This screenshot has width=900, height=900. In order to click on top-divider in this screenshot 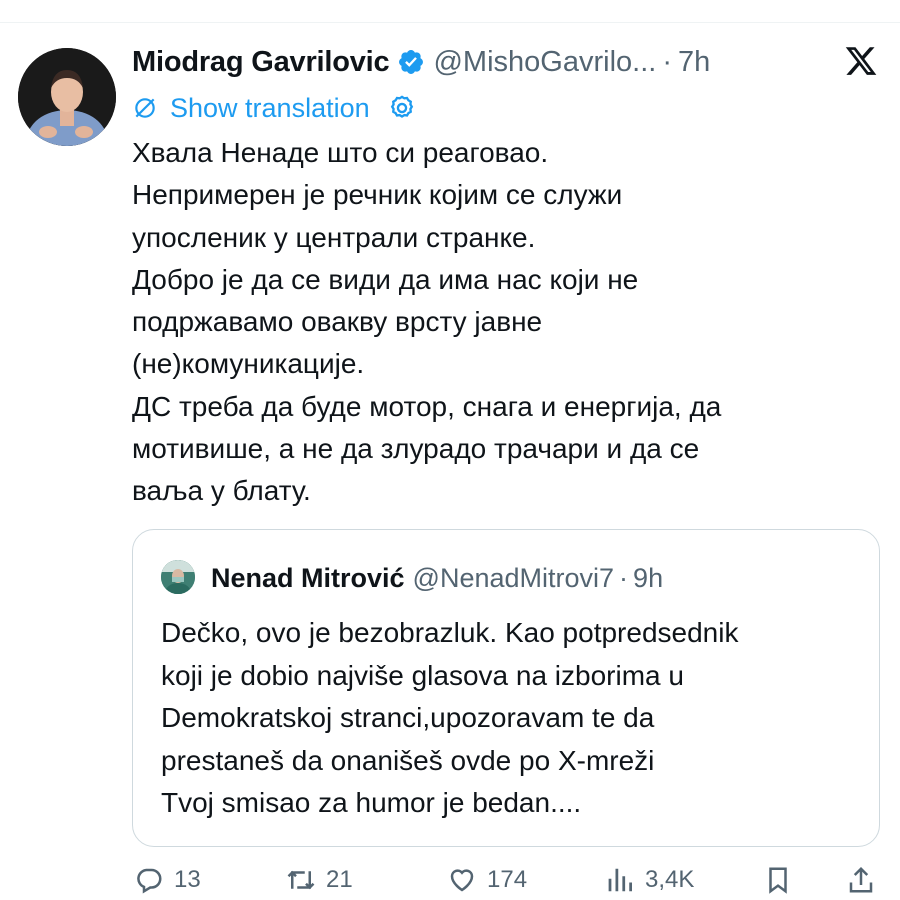, I will do `click(450, 22)`.